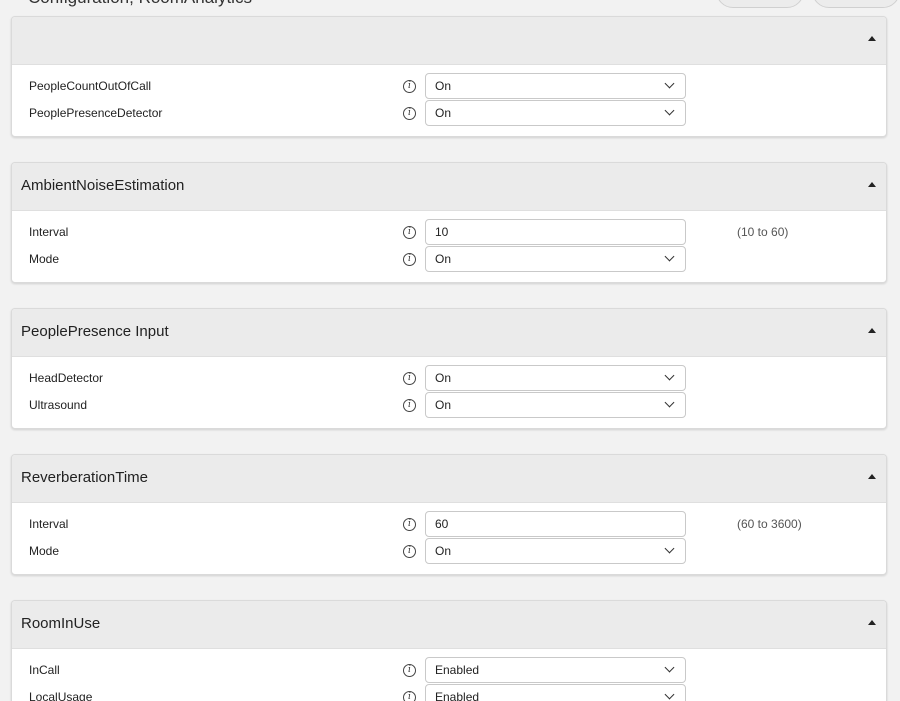  I want to click on section-title: RoomInUse, so click(61, 623).